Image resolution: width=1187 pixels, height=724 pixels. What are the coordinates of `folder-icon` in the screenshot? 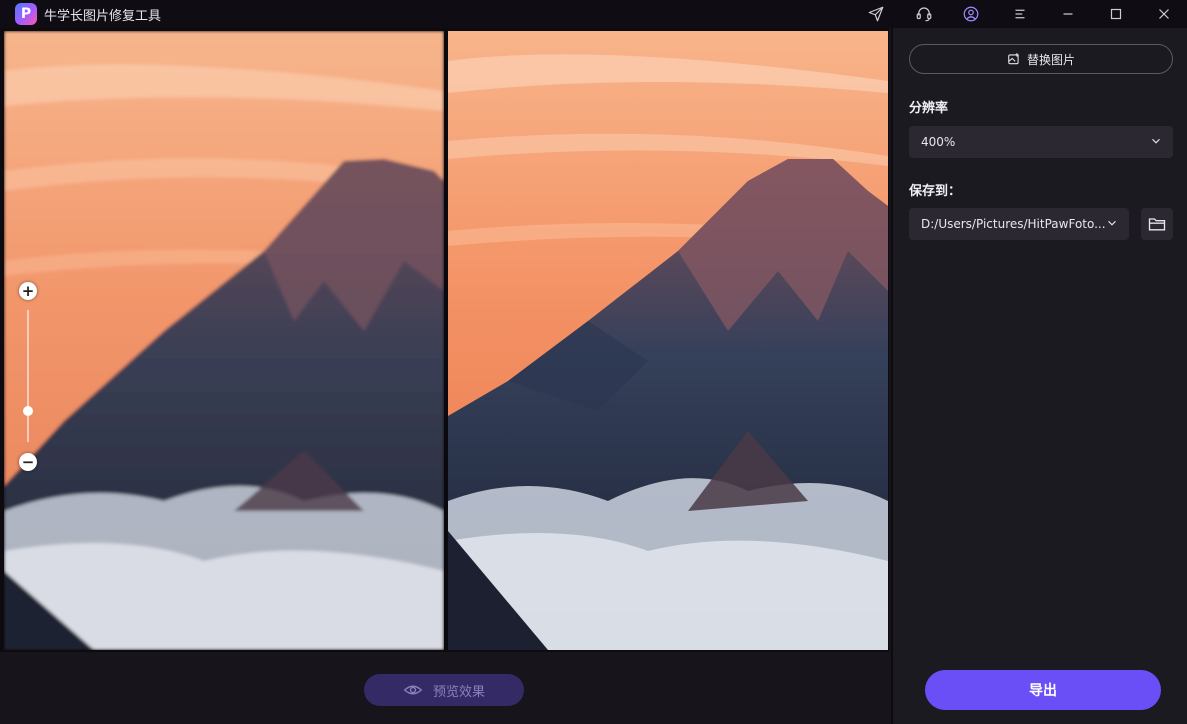 It's located at (1157, 224).